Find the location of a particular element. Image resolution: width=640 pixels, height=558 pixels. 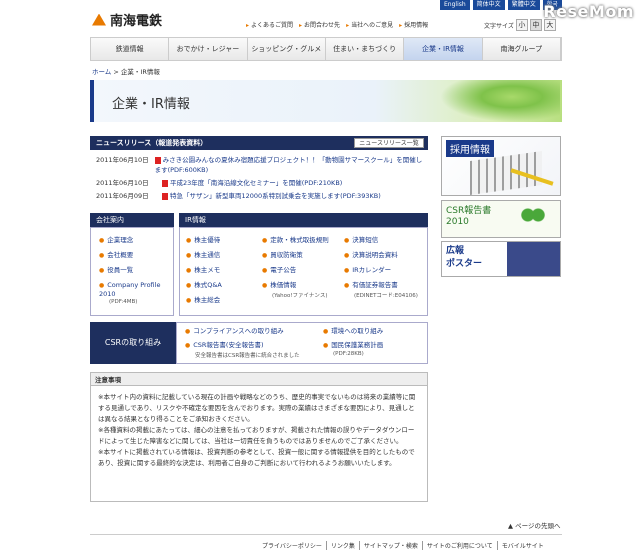

ir-link: 決算短信 is located at coordinates (361, 240).